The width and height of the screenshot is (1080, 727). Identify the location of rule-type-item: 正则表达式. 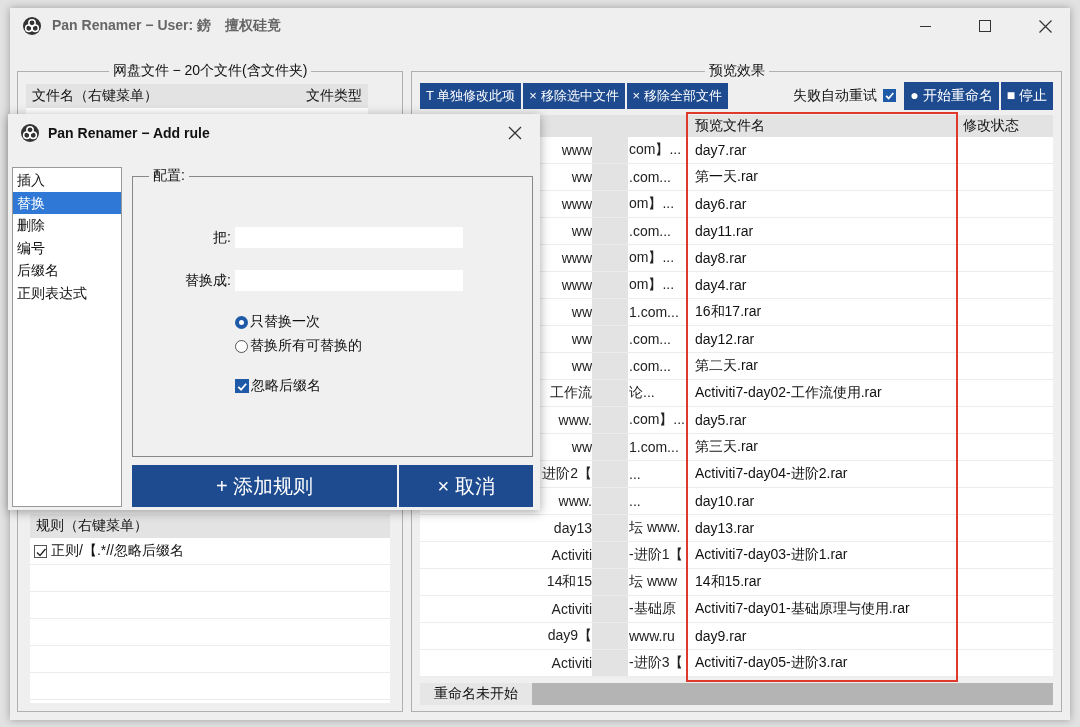
(67, 292).